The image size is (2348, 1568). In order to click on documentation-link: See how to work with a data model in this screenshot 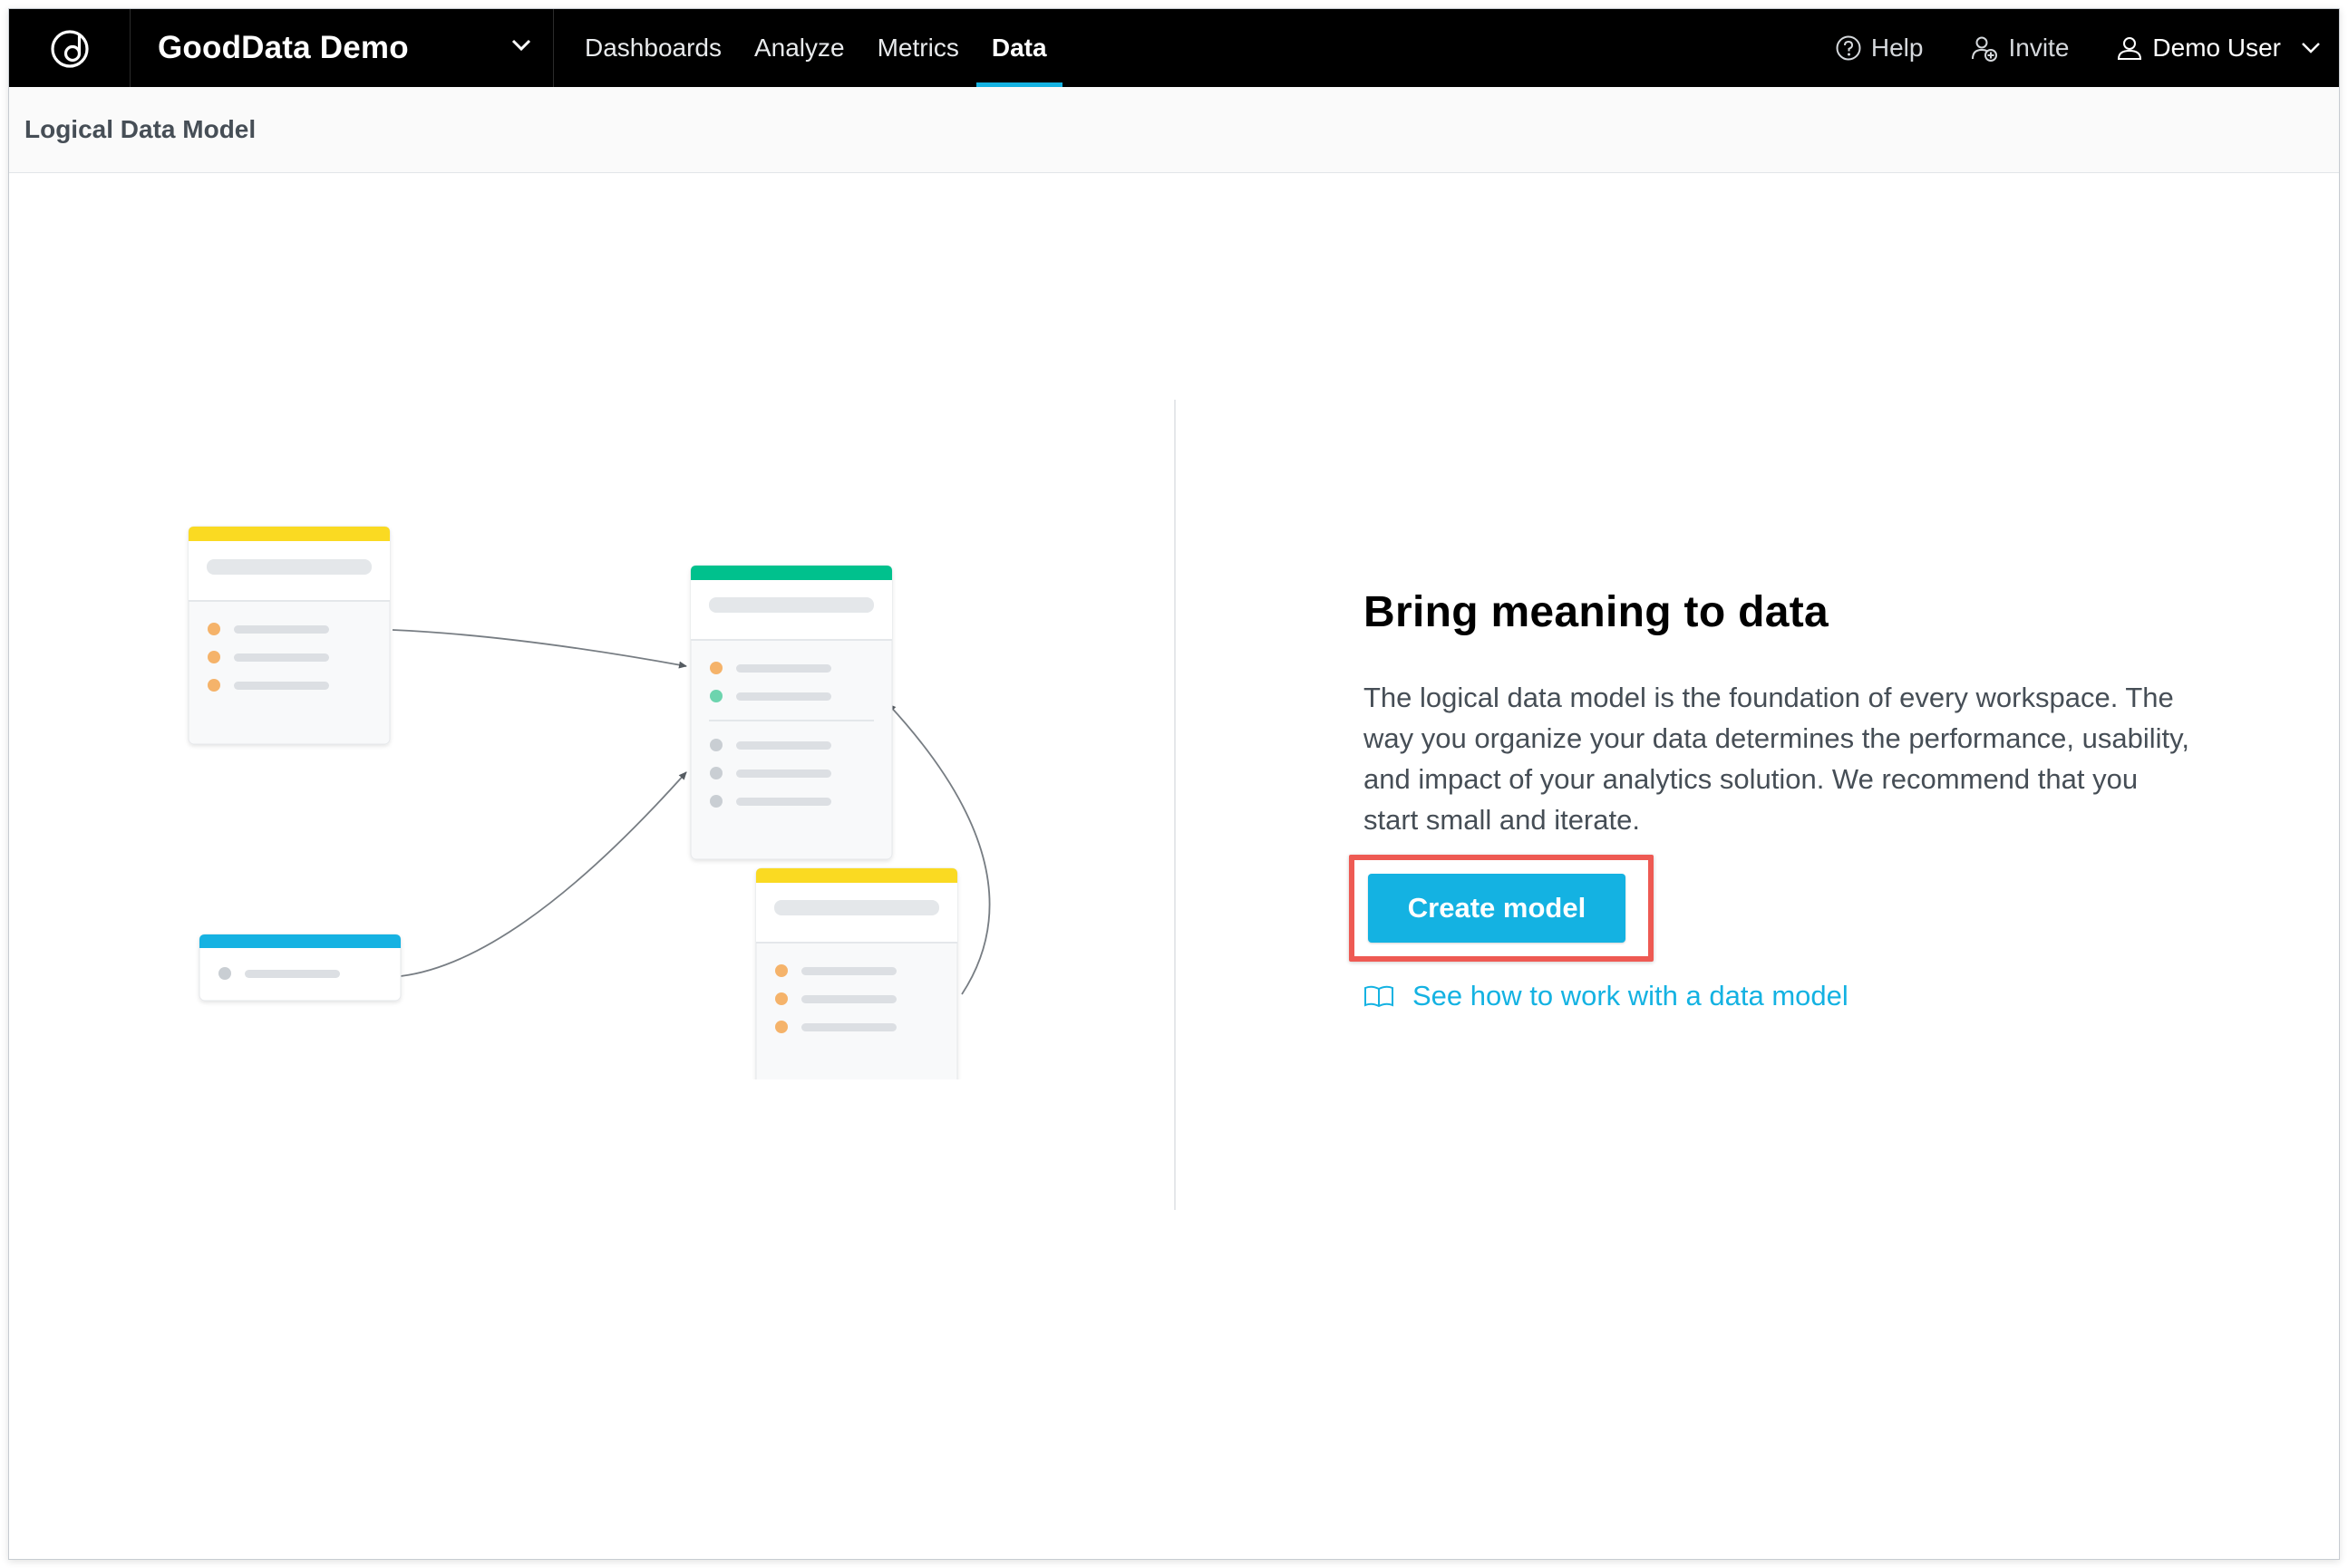, I will do `click(1605, 996)`.